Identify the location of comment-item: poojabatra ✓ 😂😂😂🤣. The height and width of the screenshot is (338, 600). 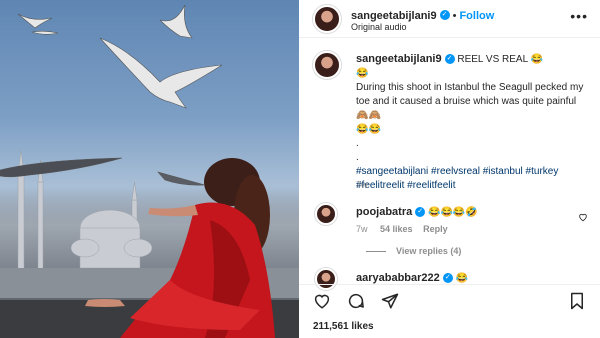
(417, 212).